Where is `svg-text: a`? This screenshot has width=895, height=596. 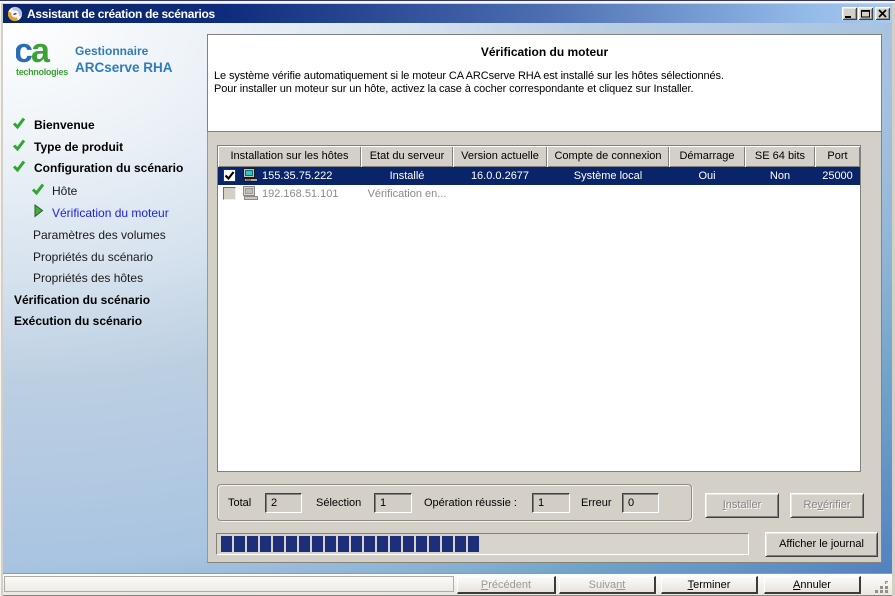
svg-text: a is located at coordinates (41, 51).